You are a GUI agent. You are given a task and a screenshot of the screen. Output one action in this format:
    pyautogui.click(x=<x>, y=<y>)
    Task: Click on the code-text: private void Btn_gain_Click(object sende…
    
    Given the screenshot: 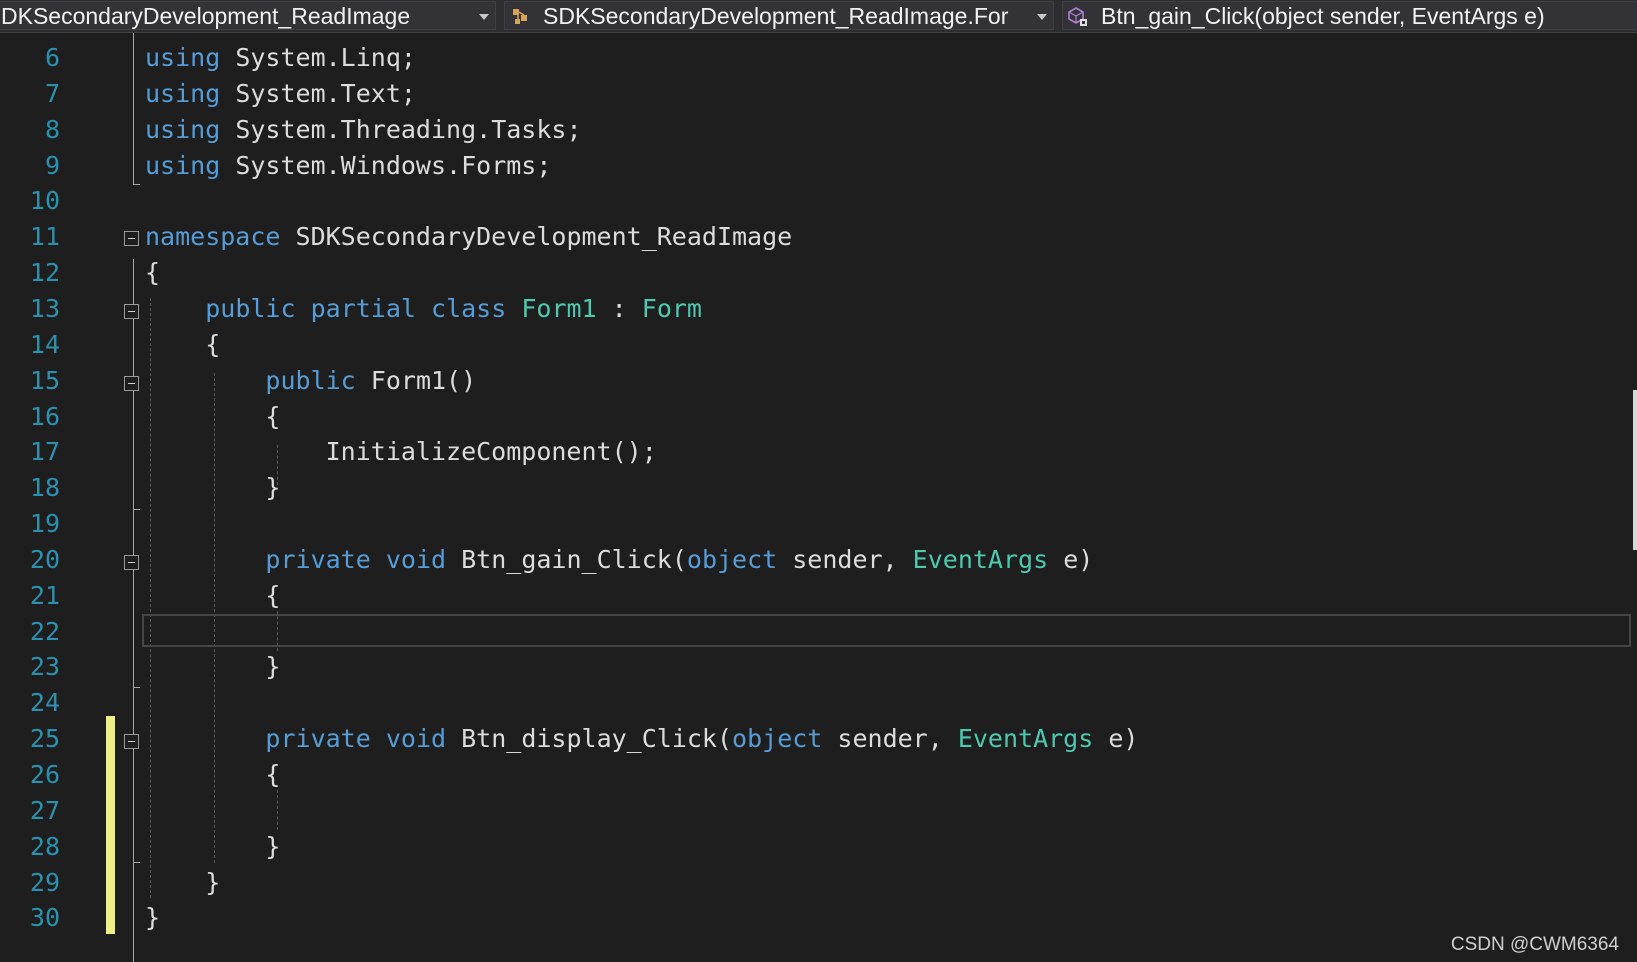 What is the action you would take?
    pyautogui.click(x=619, y=560)
    